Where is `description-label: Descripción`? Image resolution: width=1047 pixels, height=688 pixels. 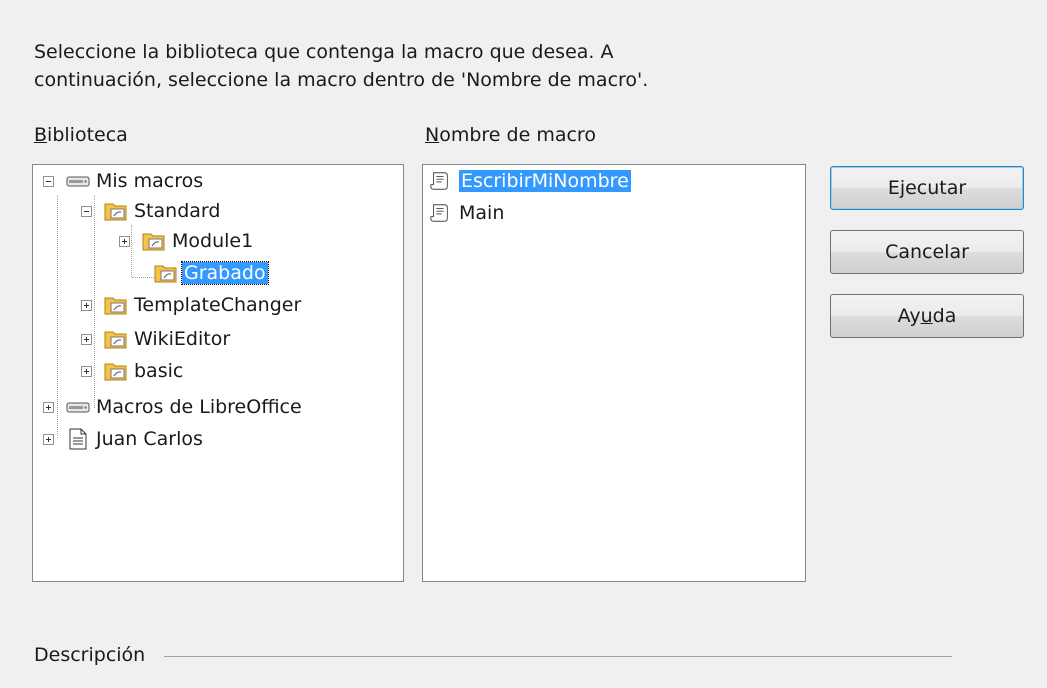
description-label: Descripción is located at coordinates (90, 655).